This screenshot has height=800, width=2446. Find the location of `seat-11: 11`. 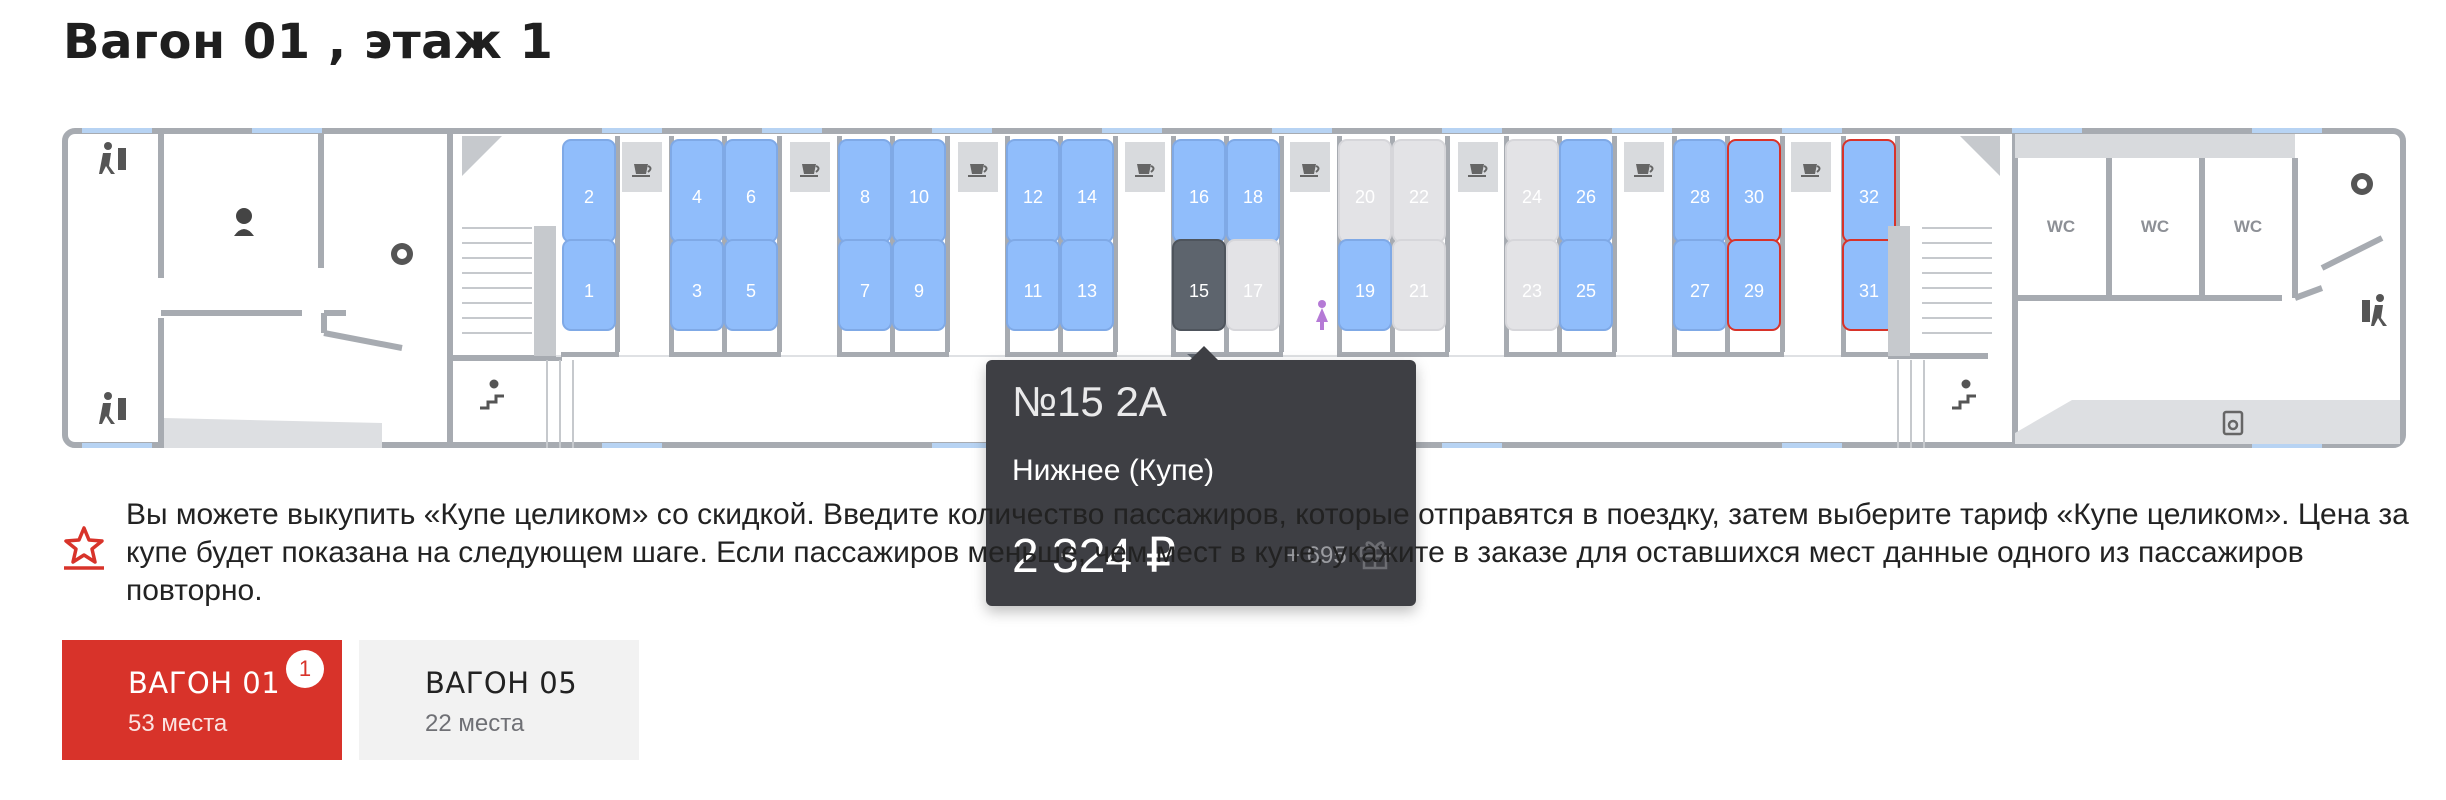

seat-11: 11 is located at coordinates (1033, 285).